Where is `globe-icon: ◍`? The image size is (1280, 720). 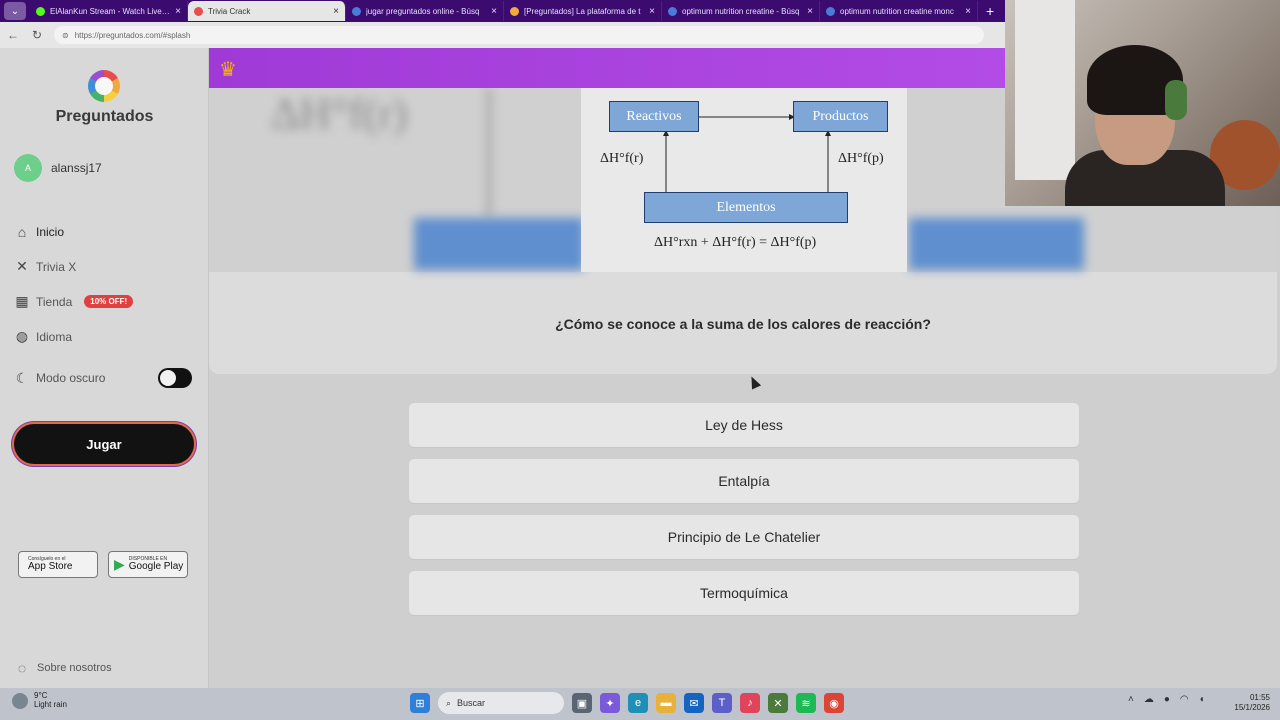
globe-icon: ◍ is located at coordinates (22, 336).